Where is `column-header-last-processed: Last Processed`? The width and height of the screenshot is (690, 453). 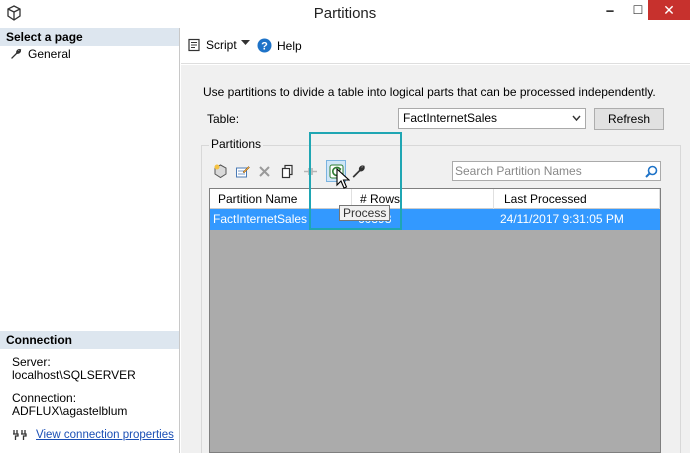 column-header-last-processed: Last Processed is located at coordinates (577, 199).